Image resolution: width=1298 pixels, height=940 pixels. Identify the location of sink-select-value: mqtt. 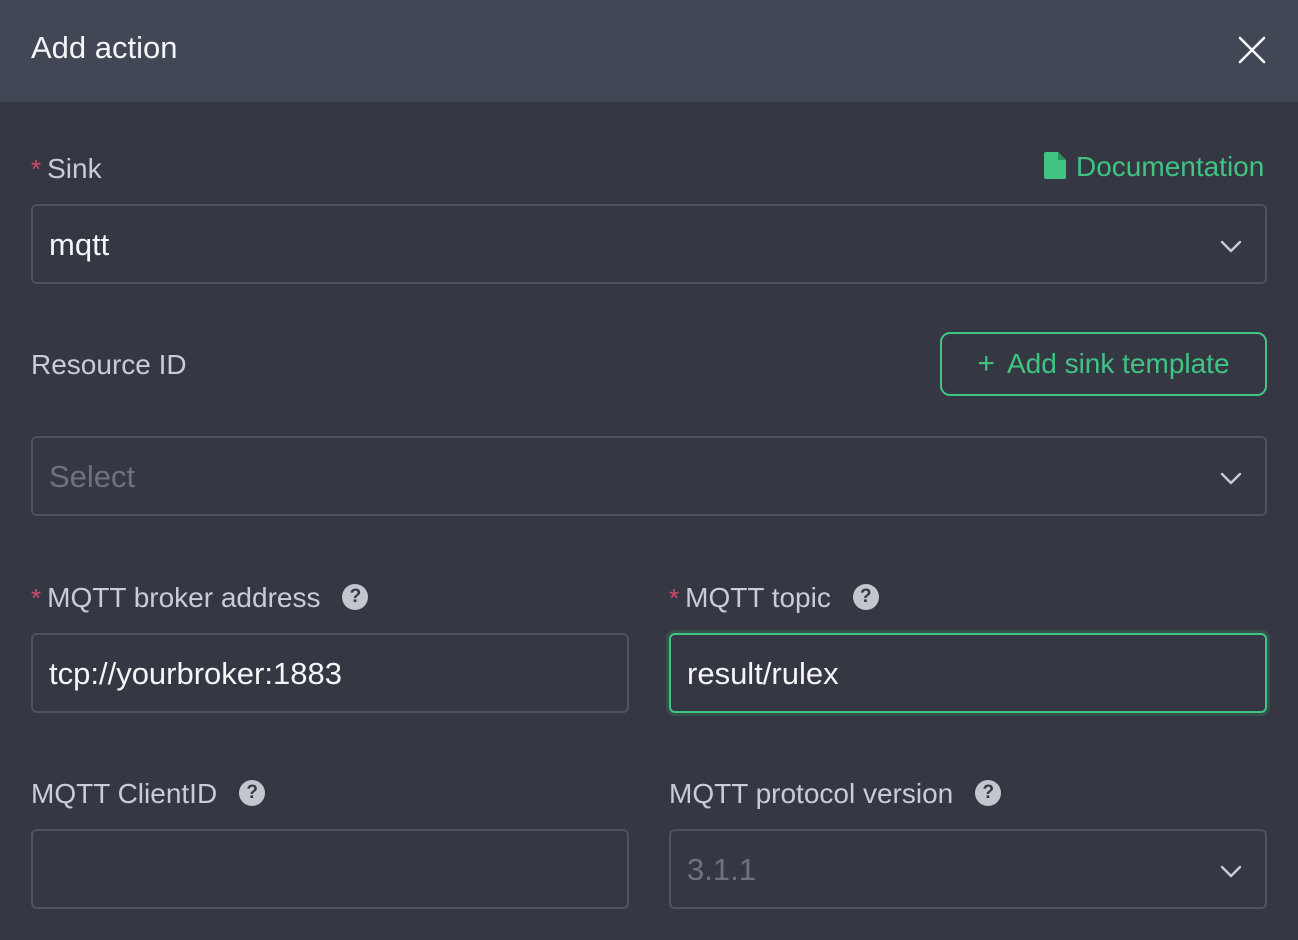
(79, 244).